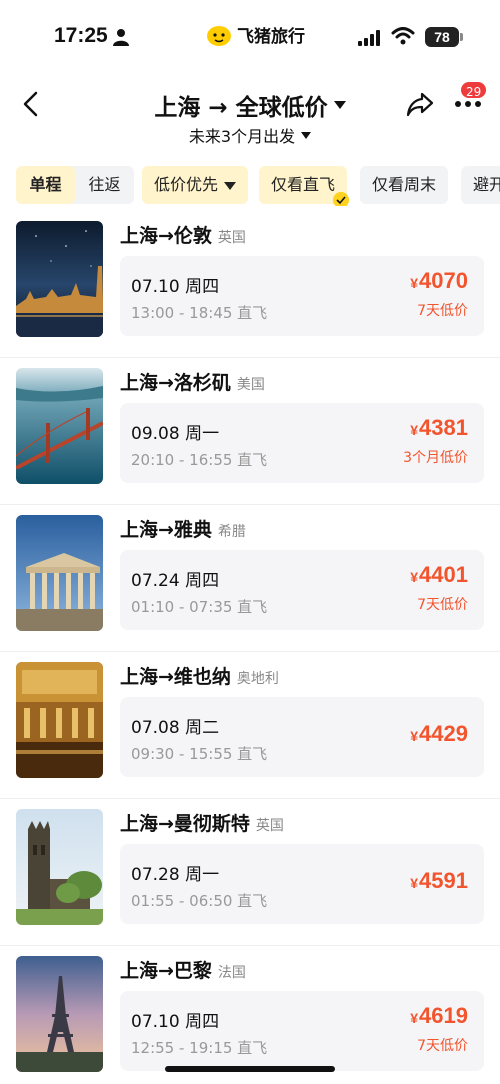  Describe the element at coordinates (403, 36) in the screenshot. I see `wifi-icon` at that location.